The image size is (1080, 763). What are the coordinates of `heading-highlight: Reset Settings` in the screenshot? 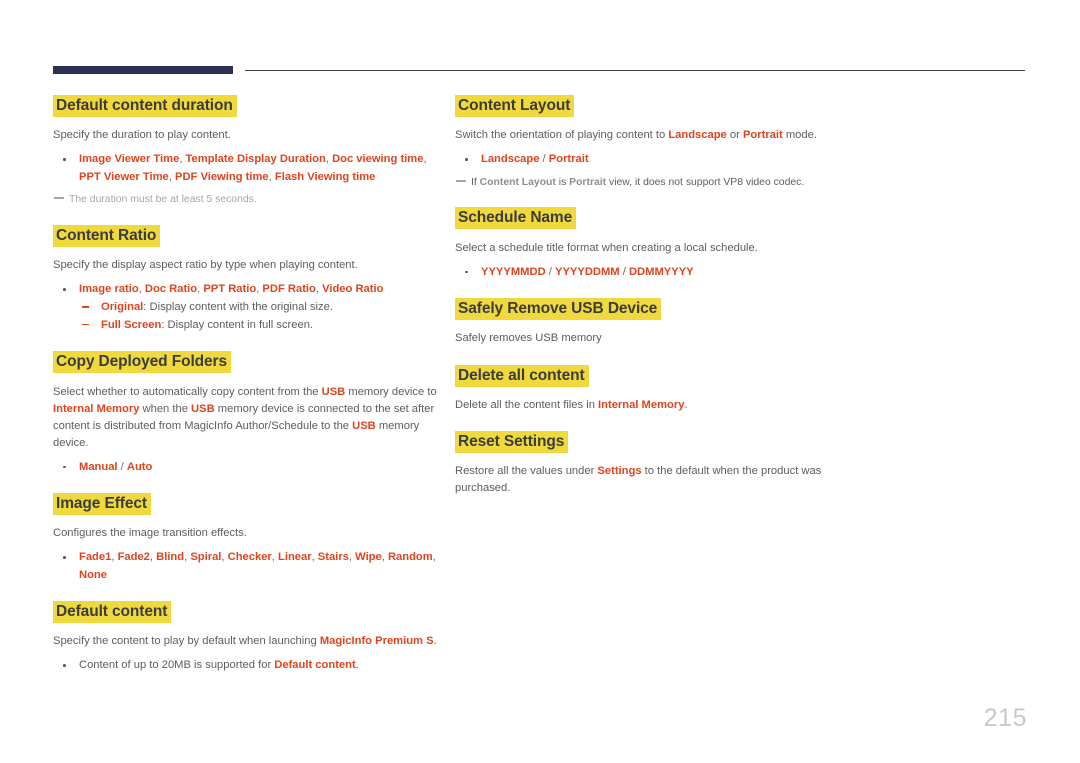 It's located at (512, 441).